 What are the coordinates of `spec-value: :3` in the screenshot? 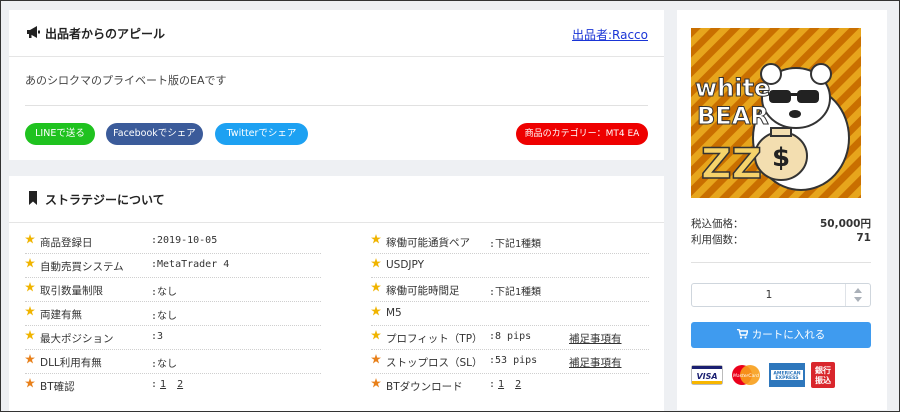 It's located at (157, 336).